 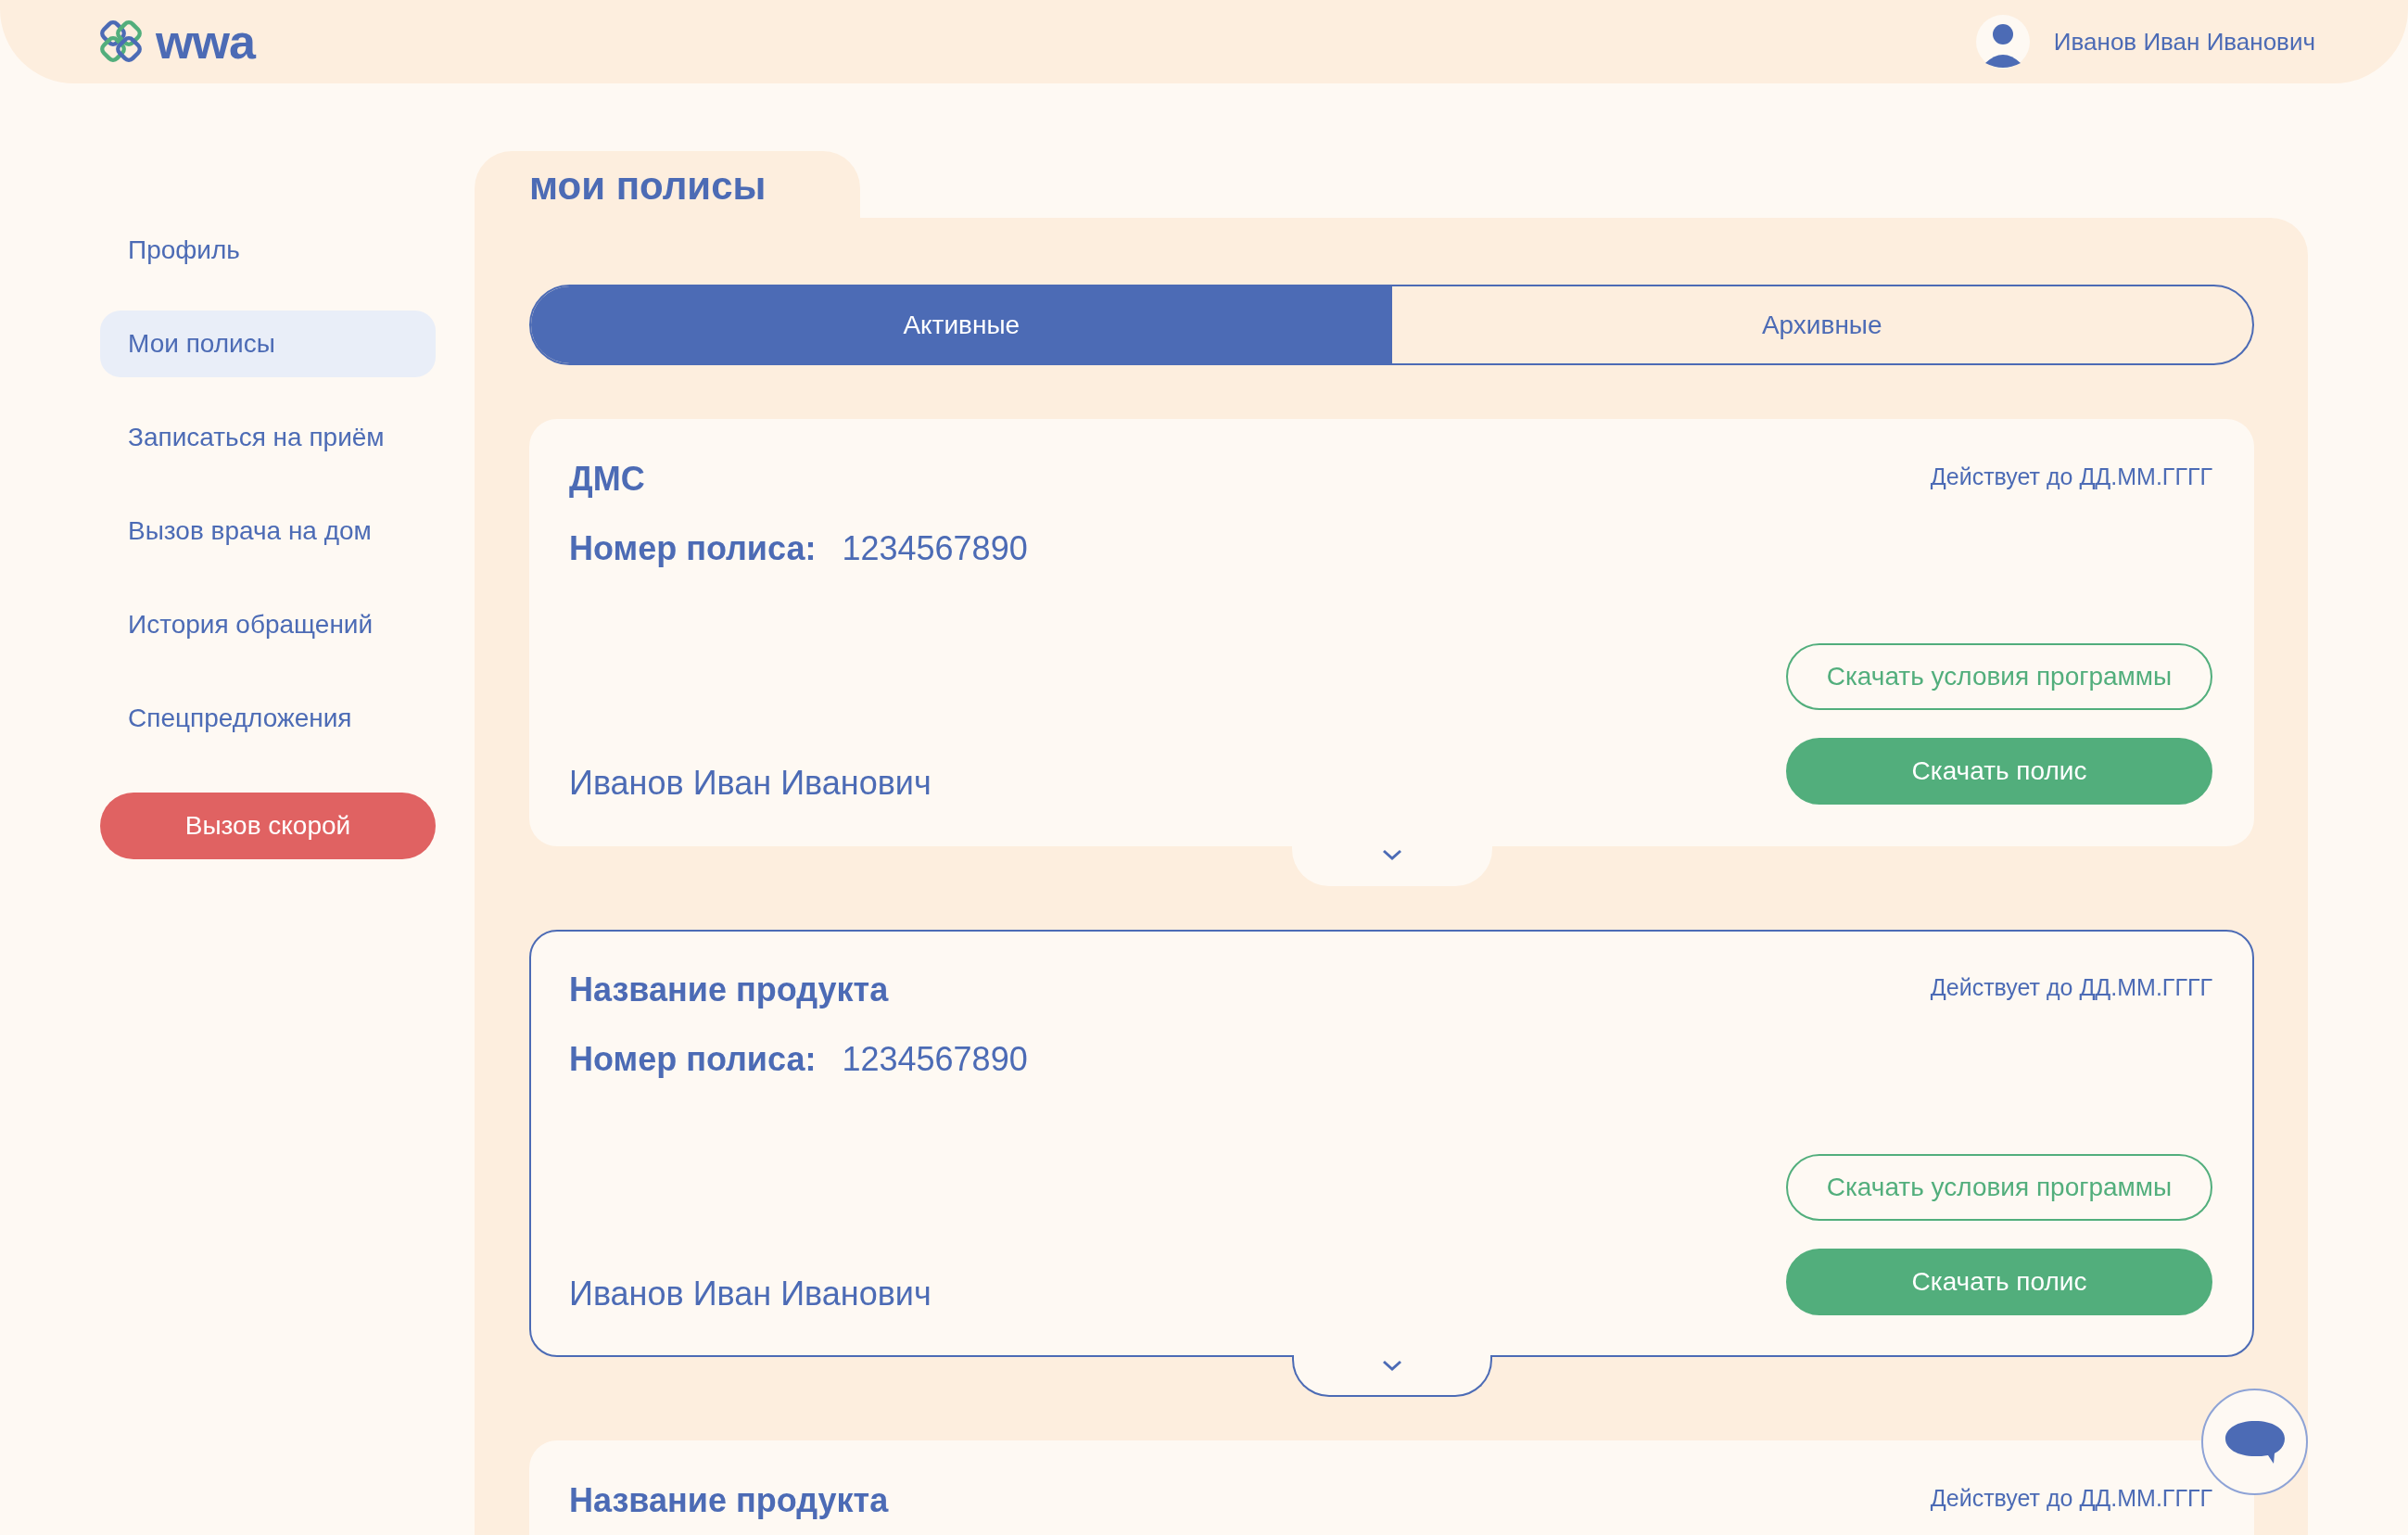 I want to click on emergency-call-button: Вызов скорой, so click(x=268, y=826).